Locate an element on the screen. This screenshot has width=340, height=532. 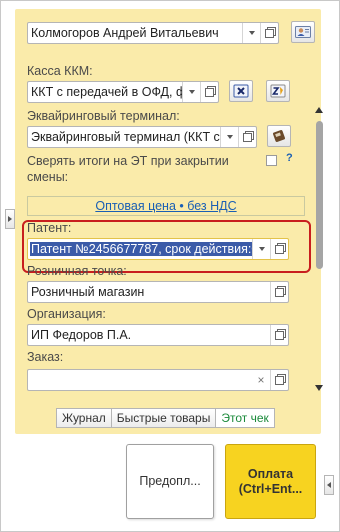
vertical-scrollbar is located at coordinates (319, 248).